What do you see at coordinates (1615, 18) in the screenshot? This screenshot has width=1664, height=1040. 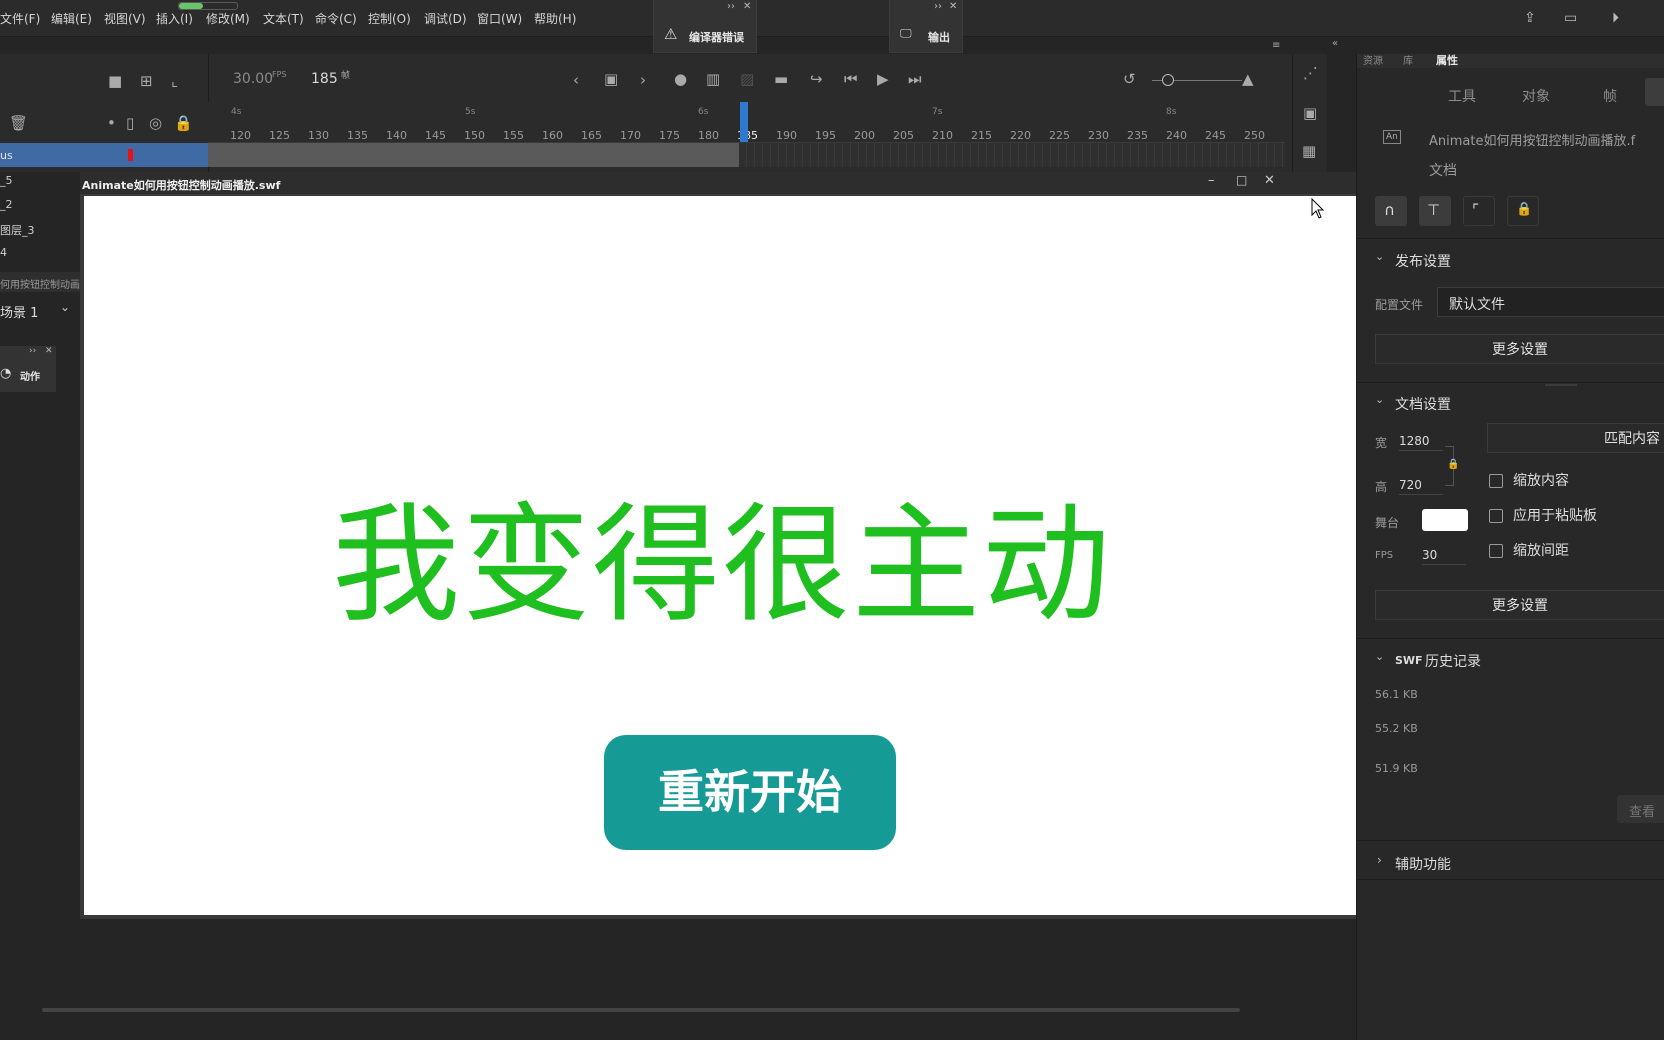 I see `play-preview-icon: ⏵` at bounding box center [1615, 18].